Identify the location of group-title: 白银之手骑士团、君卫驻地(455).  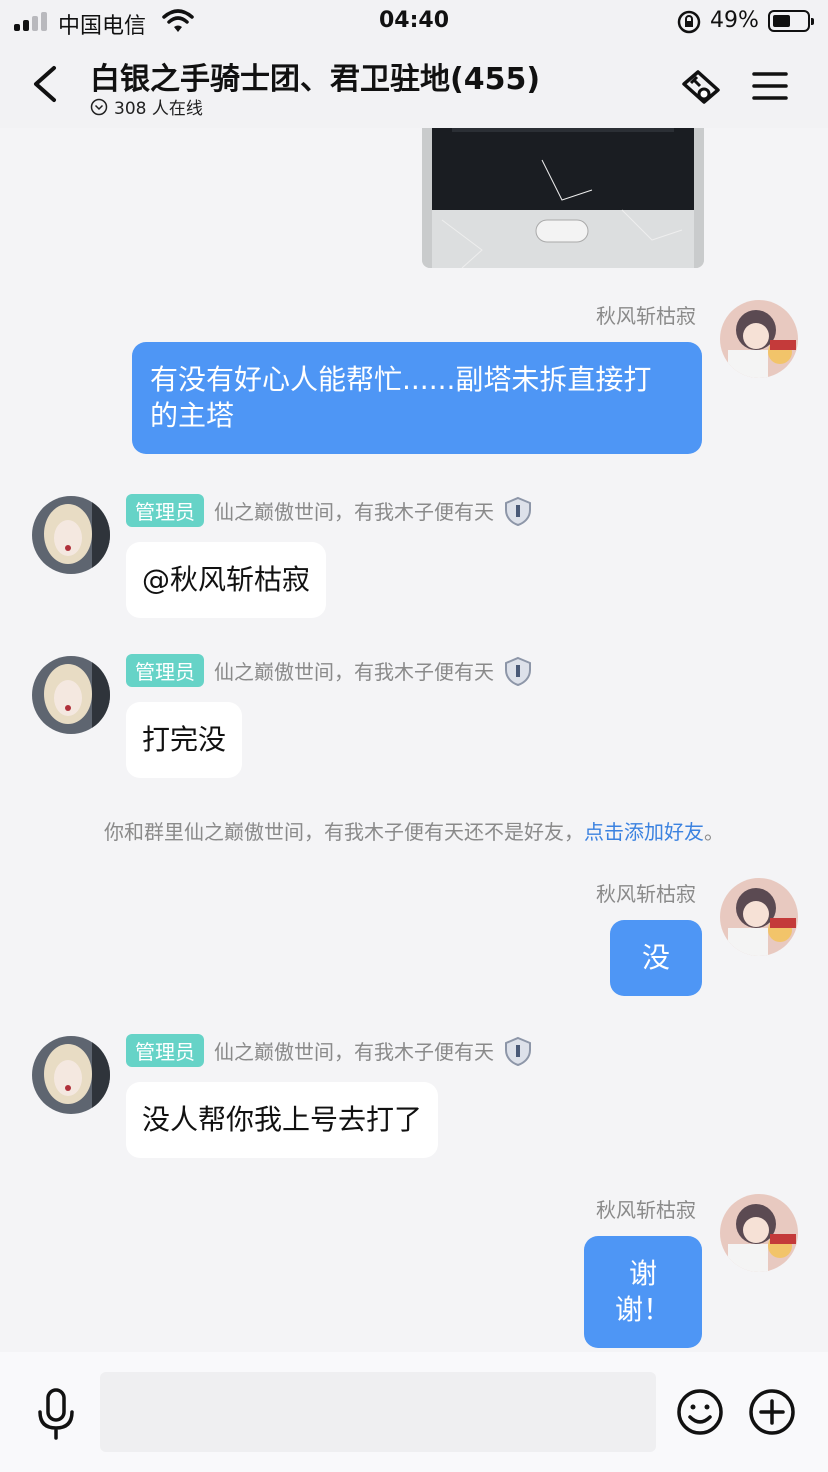
(315, 76).